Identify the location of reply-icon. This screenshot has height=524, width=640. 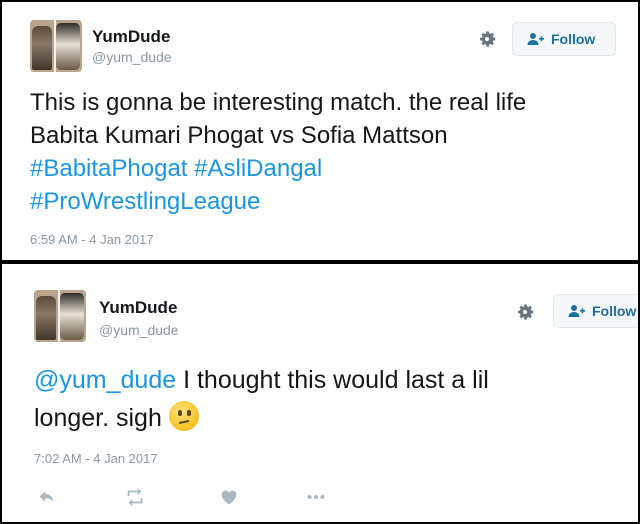
(47, 497).